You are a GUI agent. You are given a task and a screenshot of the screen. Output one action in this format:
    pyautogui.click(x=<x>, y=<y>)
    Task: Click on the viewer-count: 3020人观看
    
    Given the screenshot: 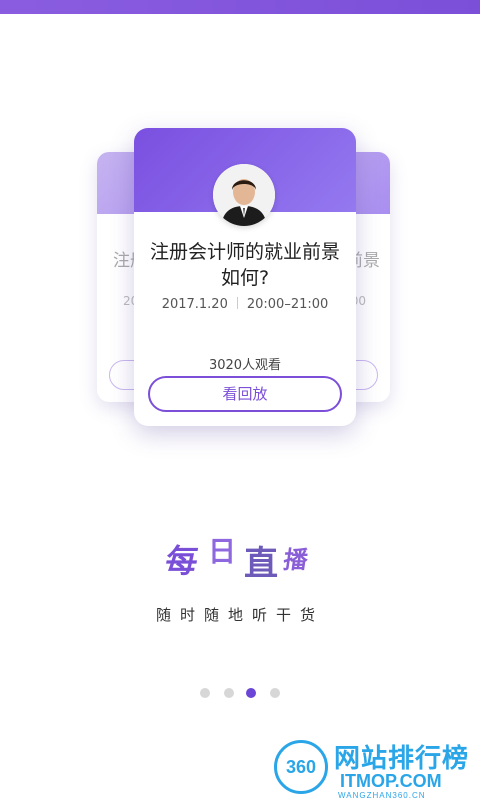 What is the action you would take?
    pyautogui.click(x=245, y=365)
    